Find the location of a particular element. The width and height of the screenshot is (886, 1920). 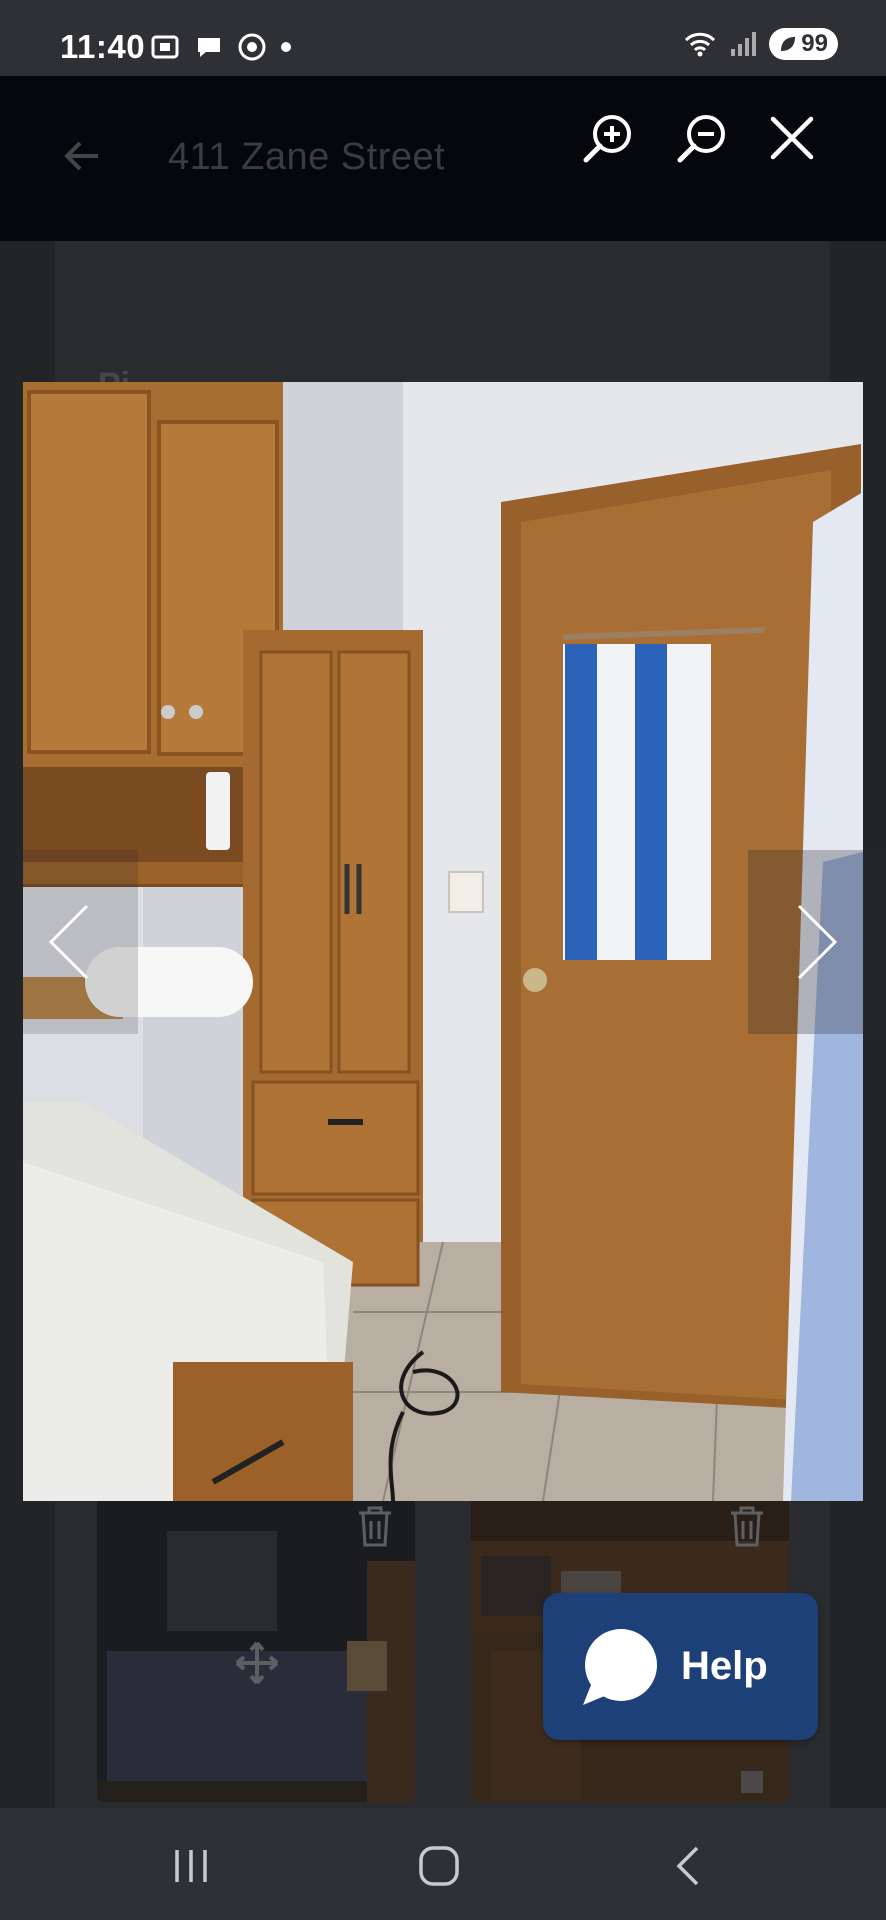

help-label: Help is located at coordinates (724, 1666).